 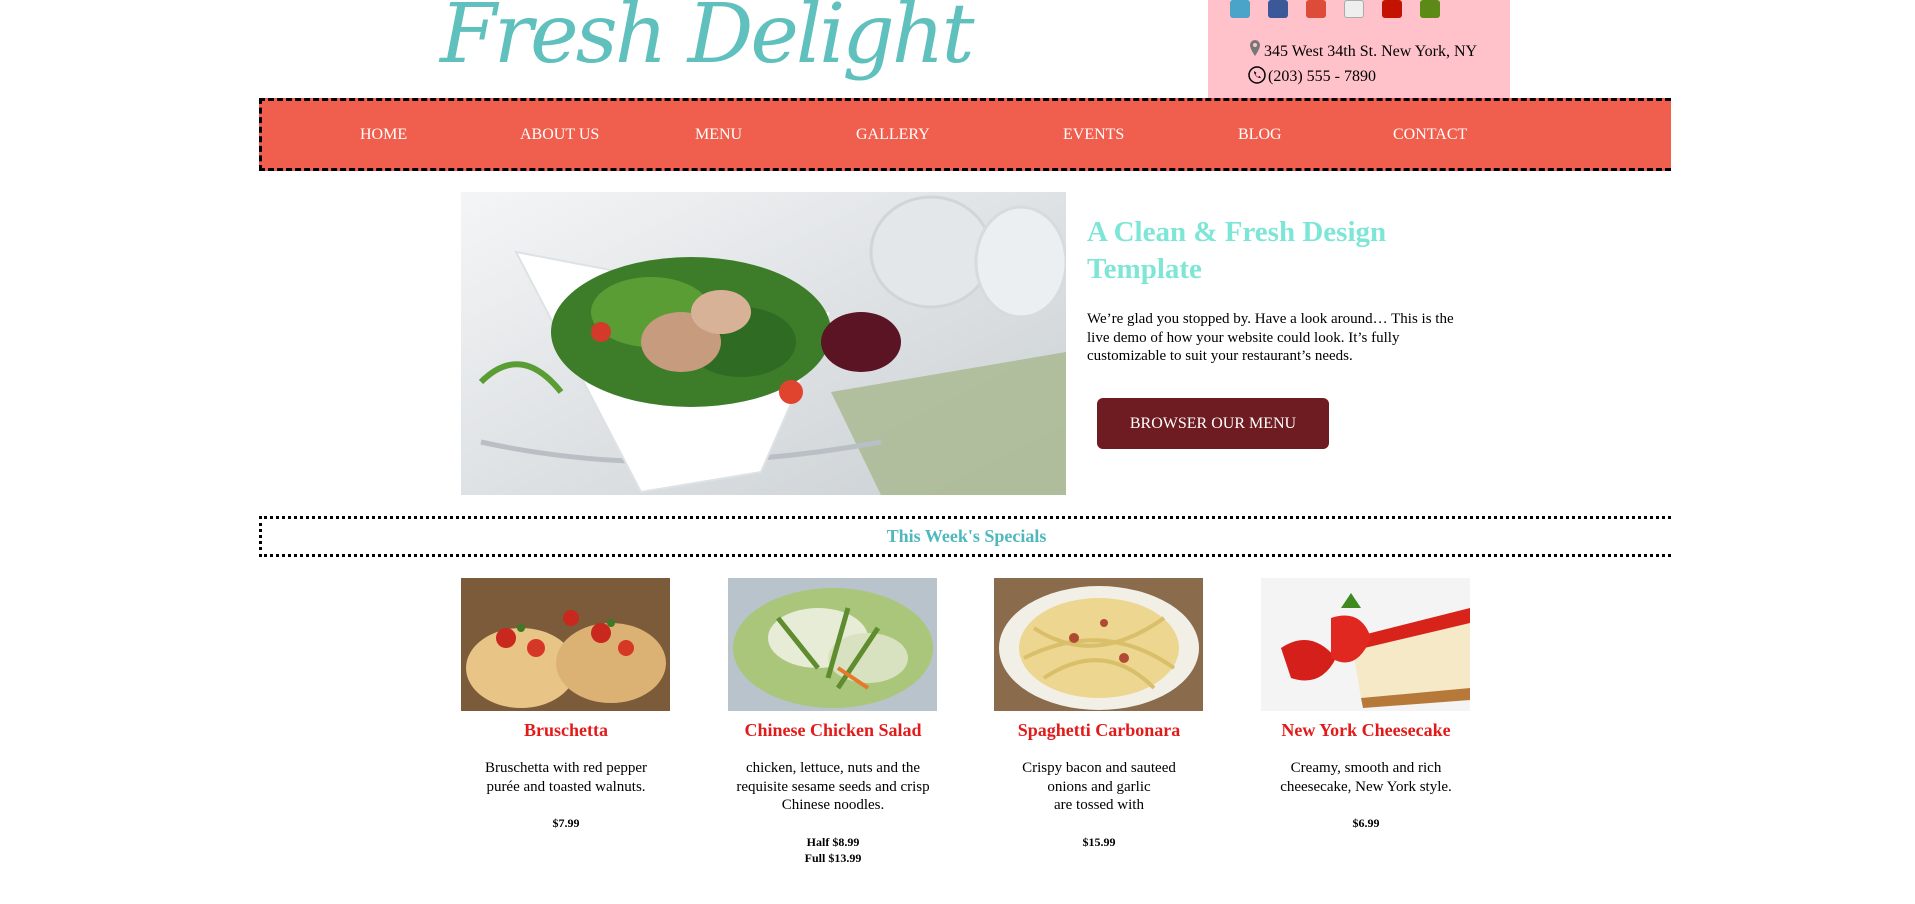 What do you see at coordinates (1366, 823) in the screenshot?
I see `dish-price: $6.99` at bounding box center [1366, 823].